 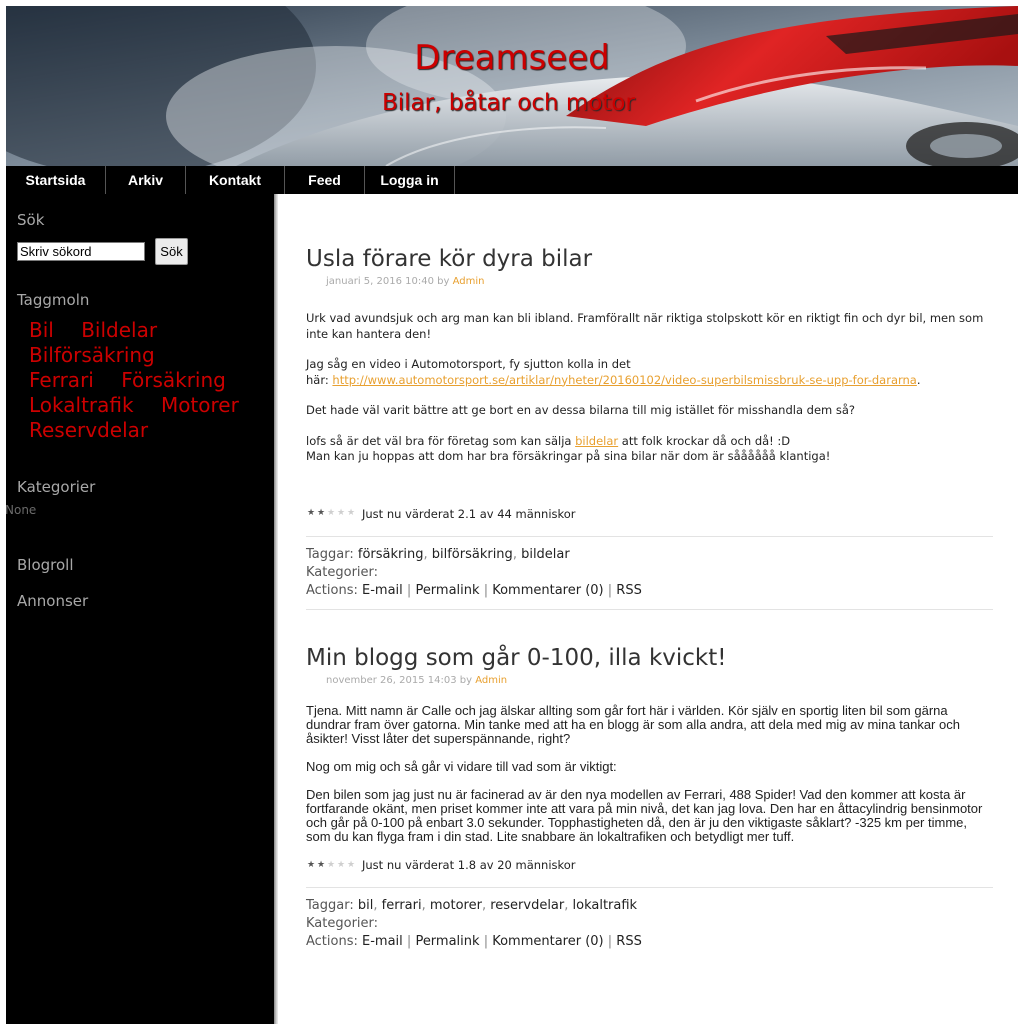 I want to click on tagcloud-heading: Taggmoln, so click(x=53, y=300).